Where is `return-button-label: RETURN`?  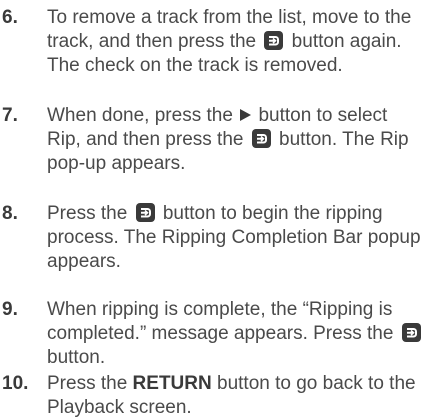 return-button-label: RETURN is located at coordinates (172, 383).